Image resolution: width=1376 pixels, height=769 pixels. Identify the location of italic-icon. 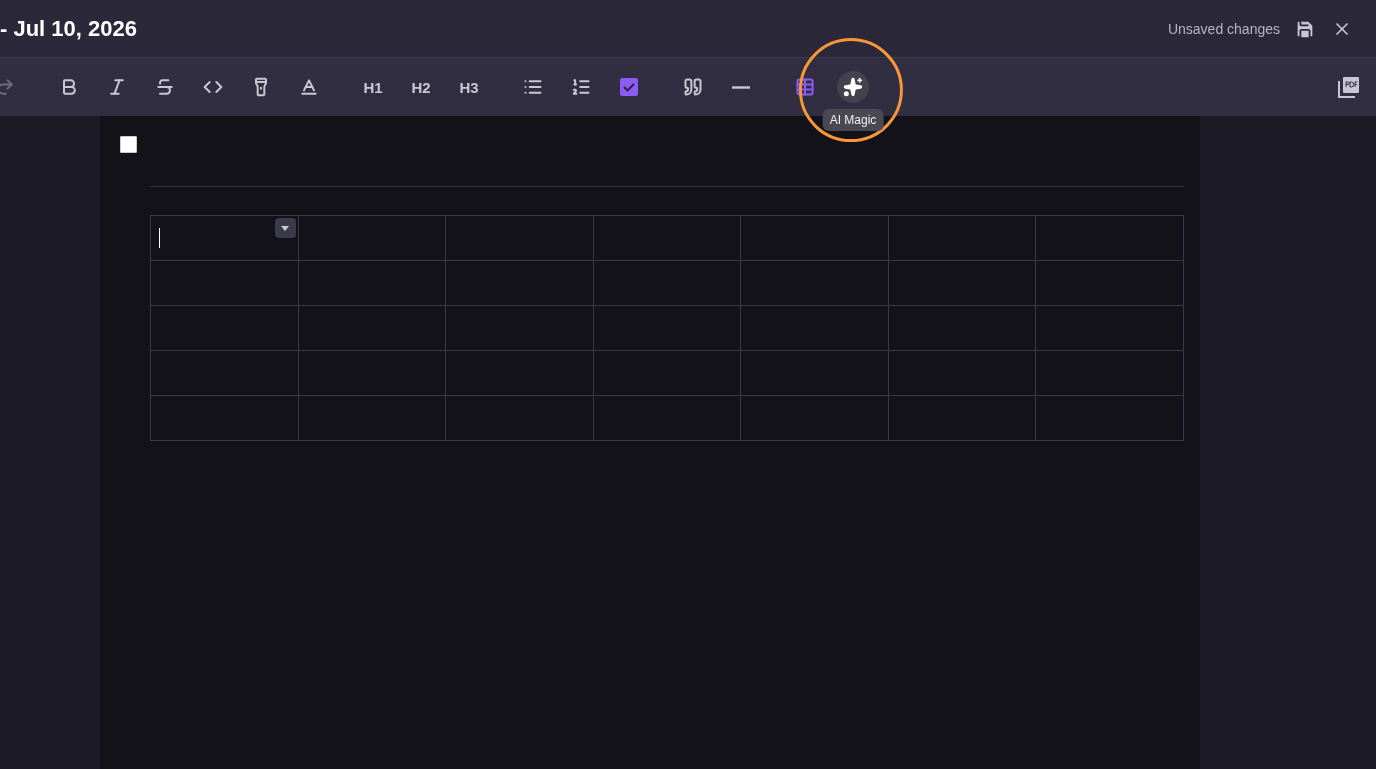
(117, 87).